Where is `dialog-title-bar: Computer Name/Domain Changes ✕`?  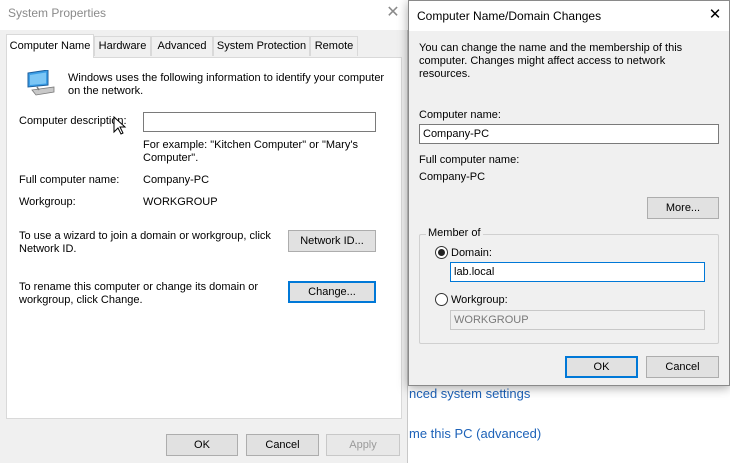 dialog-title-bar: Computer Name/Domain Changes ✕ is located at coordinates (569, 16).